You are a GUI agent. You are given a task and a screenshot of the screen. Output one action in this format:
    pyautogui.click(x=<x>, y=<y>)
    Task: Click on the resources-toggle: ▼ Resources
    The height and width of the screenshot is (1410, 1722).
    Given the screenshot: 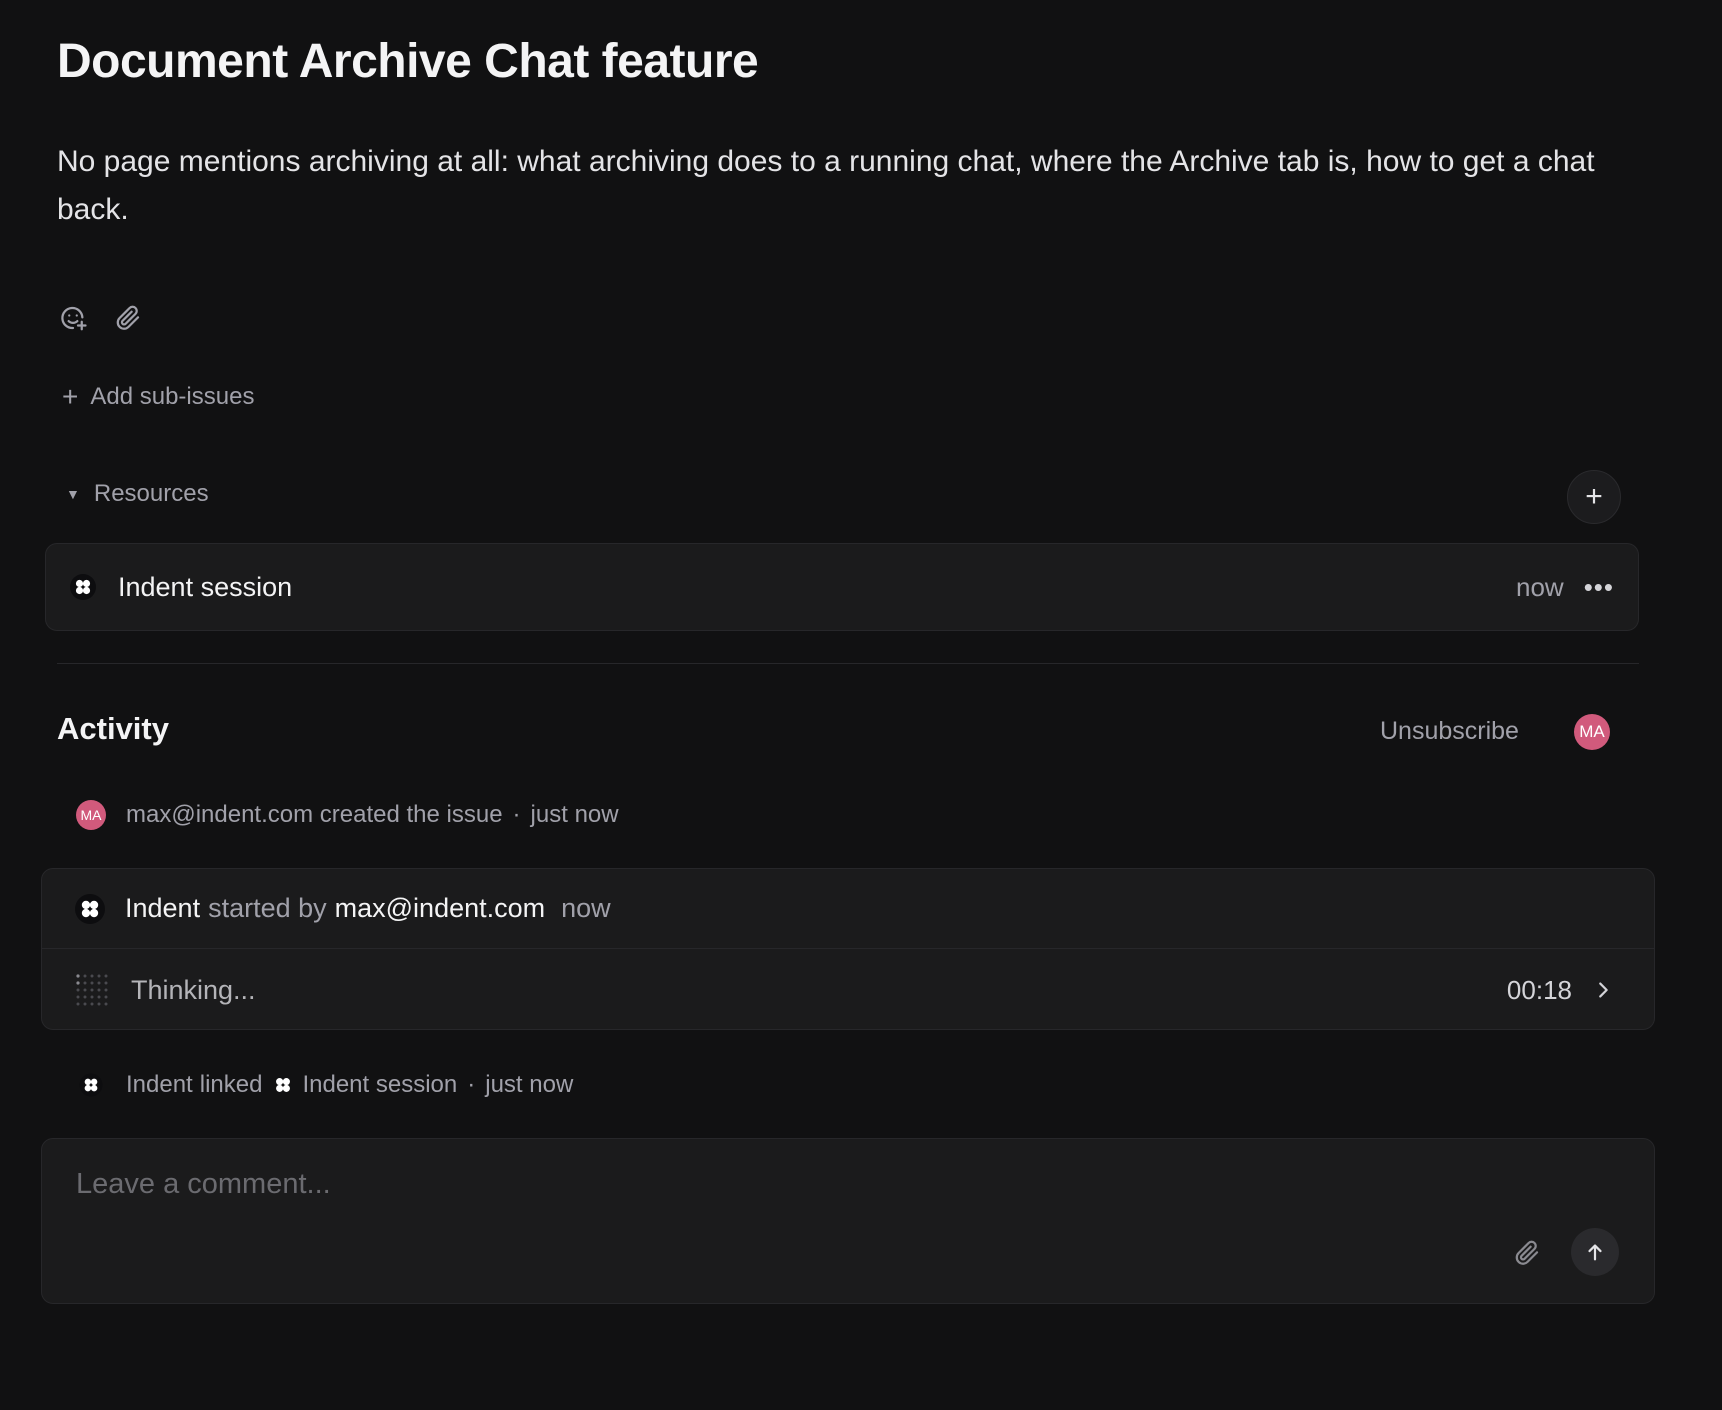 What is the action you would take?
    pyautogui.click(x=137, y=494)
    